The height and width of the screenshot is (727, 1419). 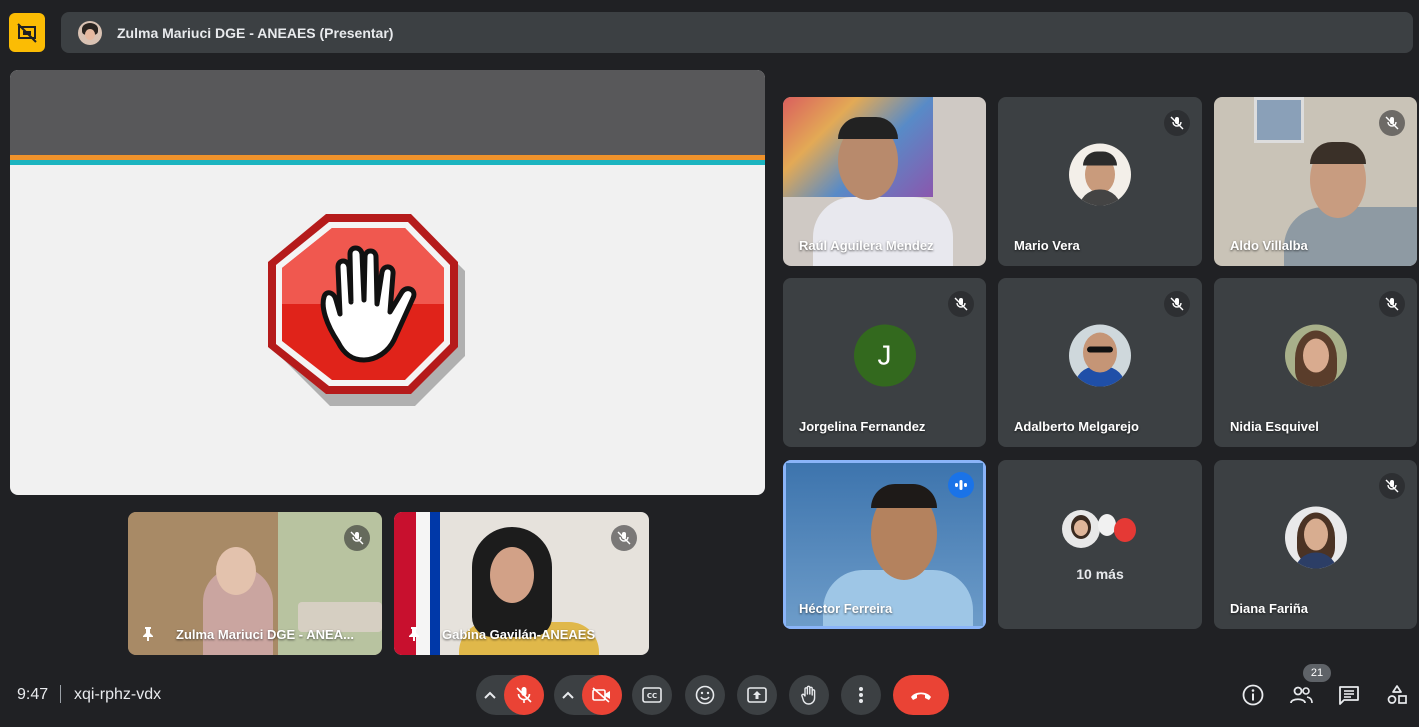 I want to click on participant-tile-nidia: Nidia Esquivel, so click(x=1315, y=362).